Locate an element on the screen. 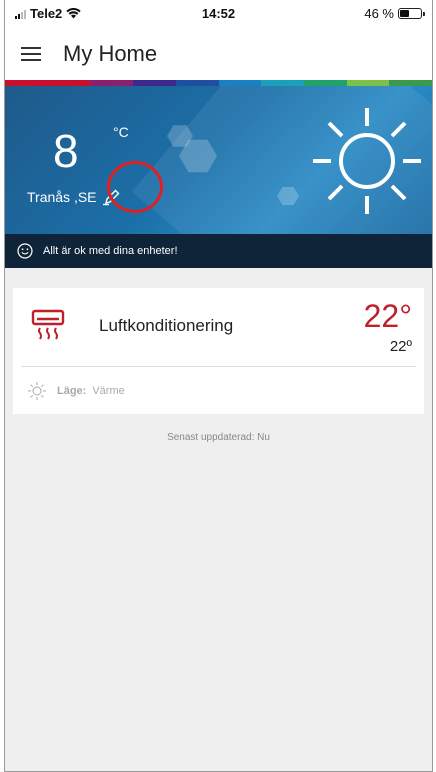 This screenshot has height=772, width=436. device-row: Luftkonditionering 22° 22º is located at coordinates (218, 327).